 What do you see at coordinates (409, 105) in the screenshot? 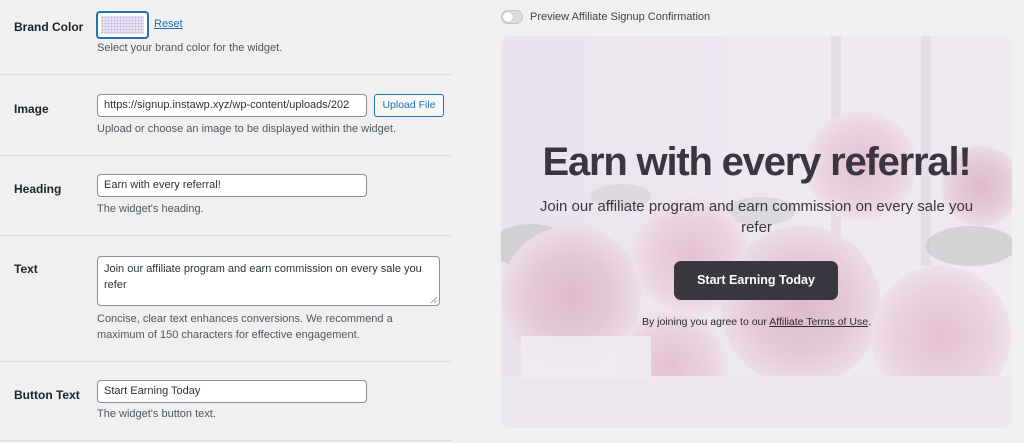
I see `upload-file-button: Upload File` at bounding box center [409, 105].